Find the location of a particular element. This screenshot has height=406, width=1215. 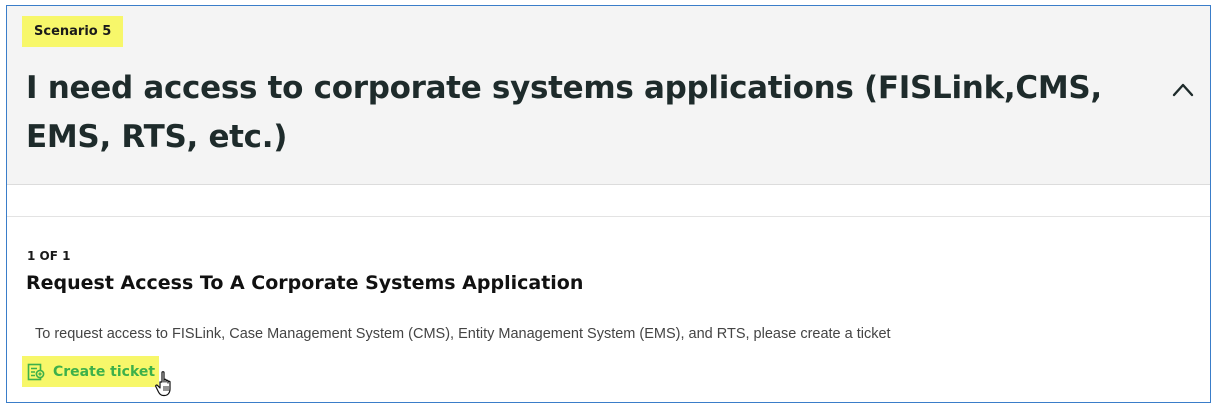

create-ticket-button: Create ticket is located at coordinates (91, 371).